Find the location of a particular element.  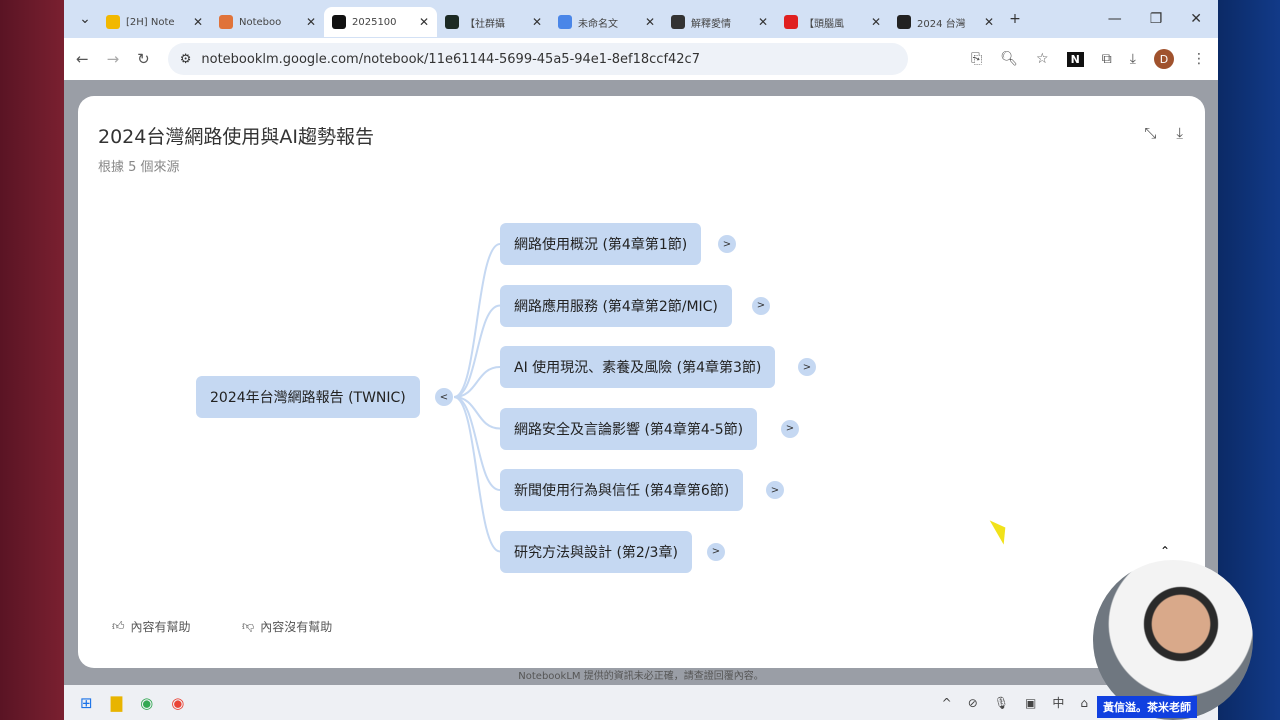

install-app-icon: ⎘ is located at coordinates (976, 59).